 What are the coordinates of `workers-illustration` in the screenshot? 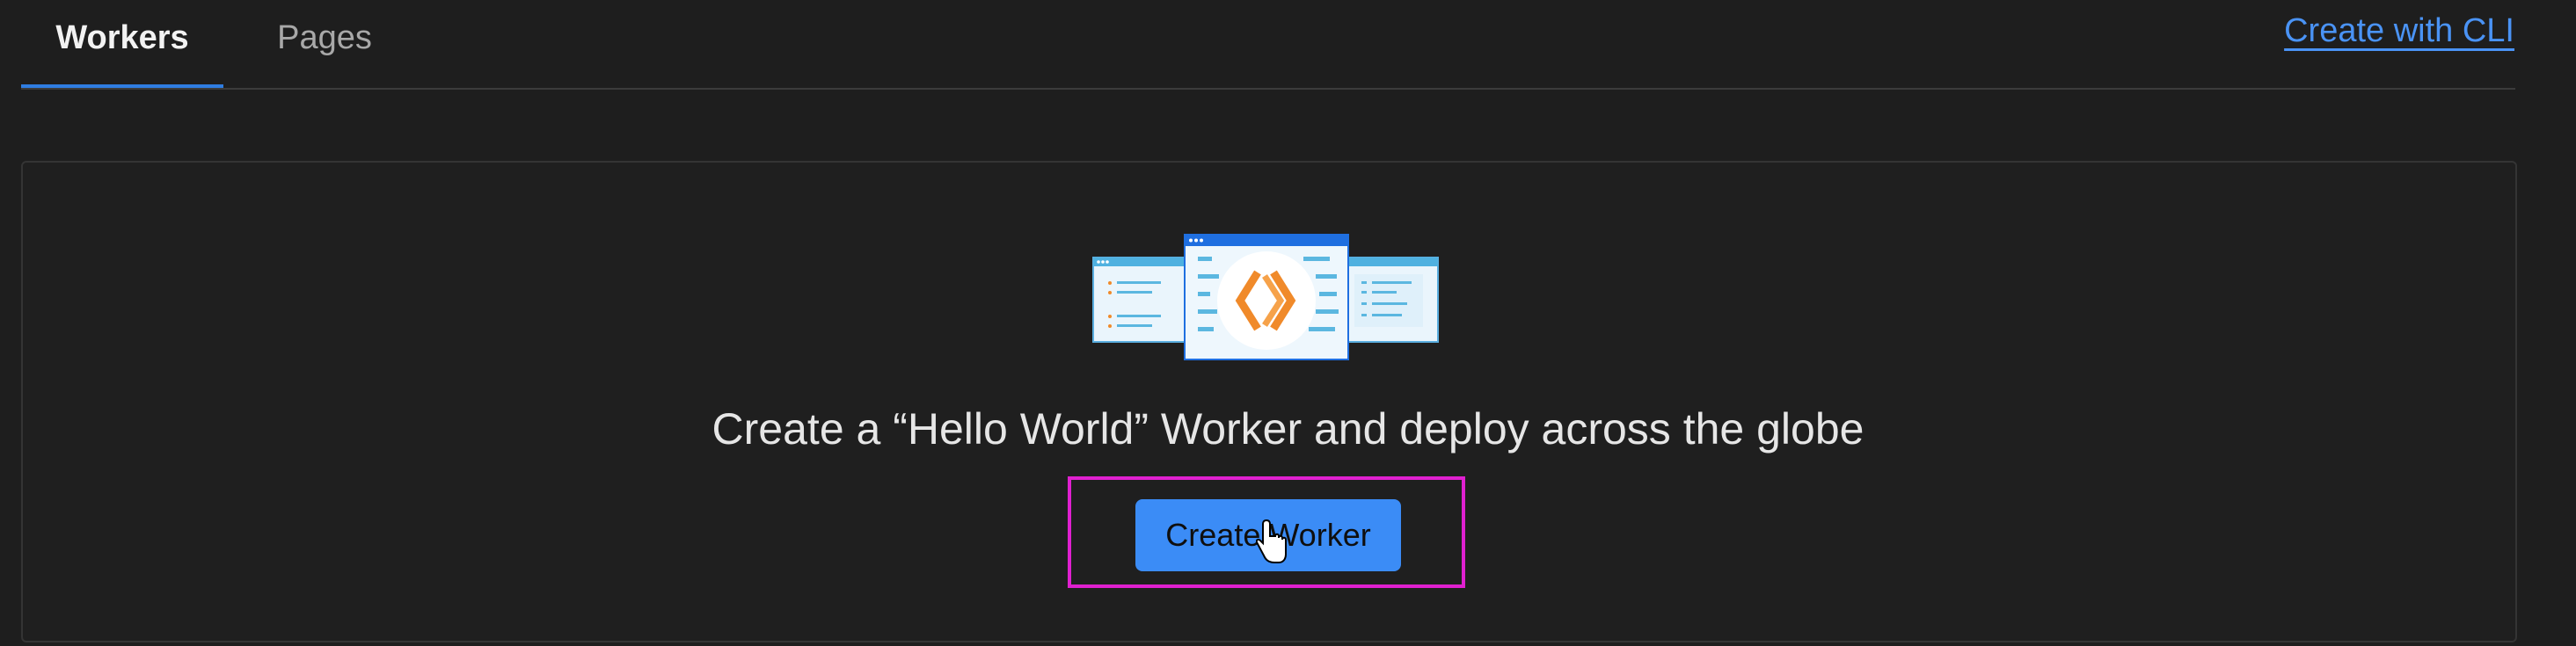 It's located at (1265, 297).